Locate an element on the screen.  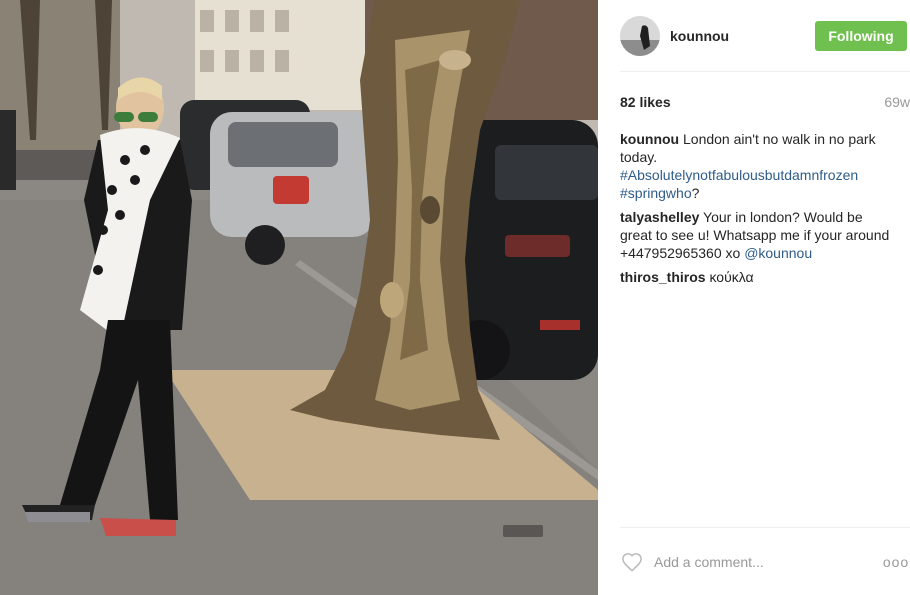
post-header: kounnou Following is located at coordinates (765, 36).